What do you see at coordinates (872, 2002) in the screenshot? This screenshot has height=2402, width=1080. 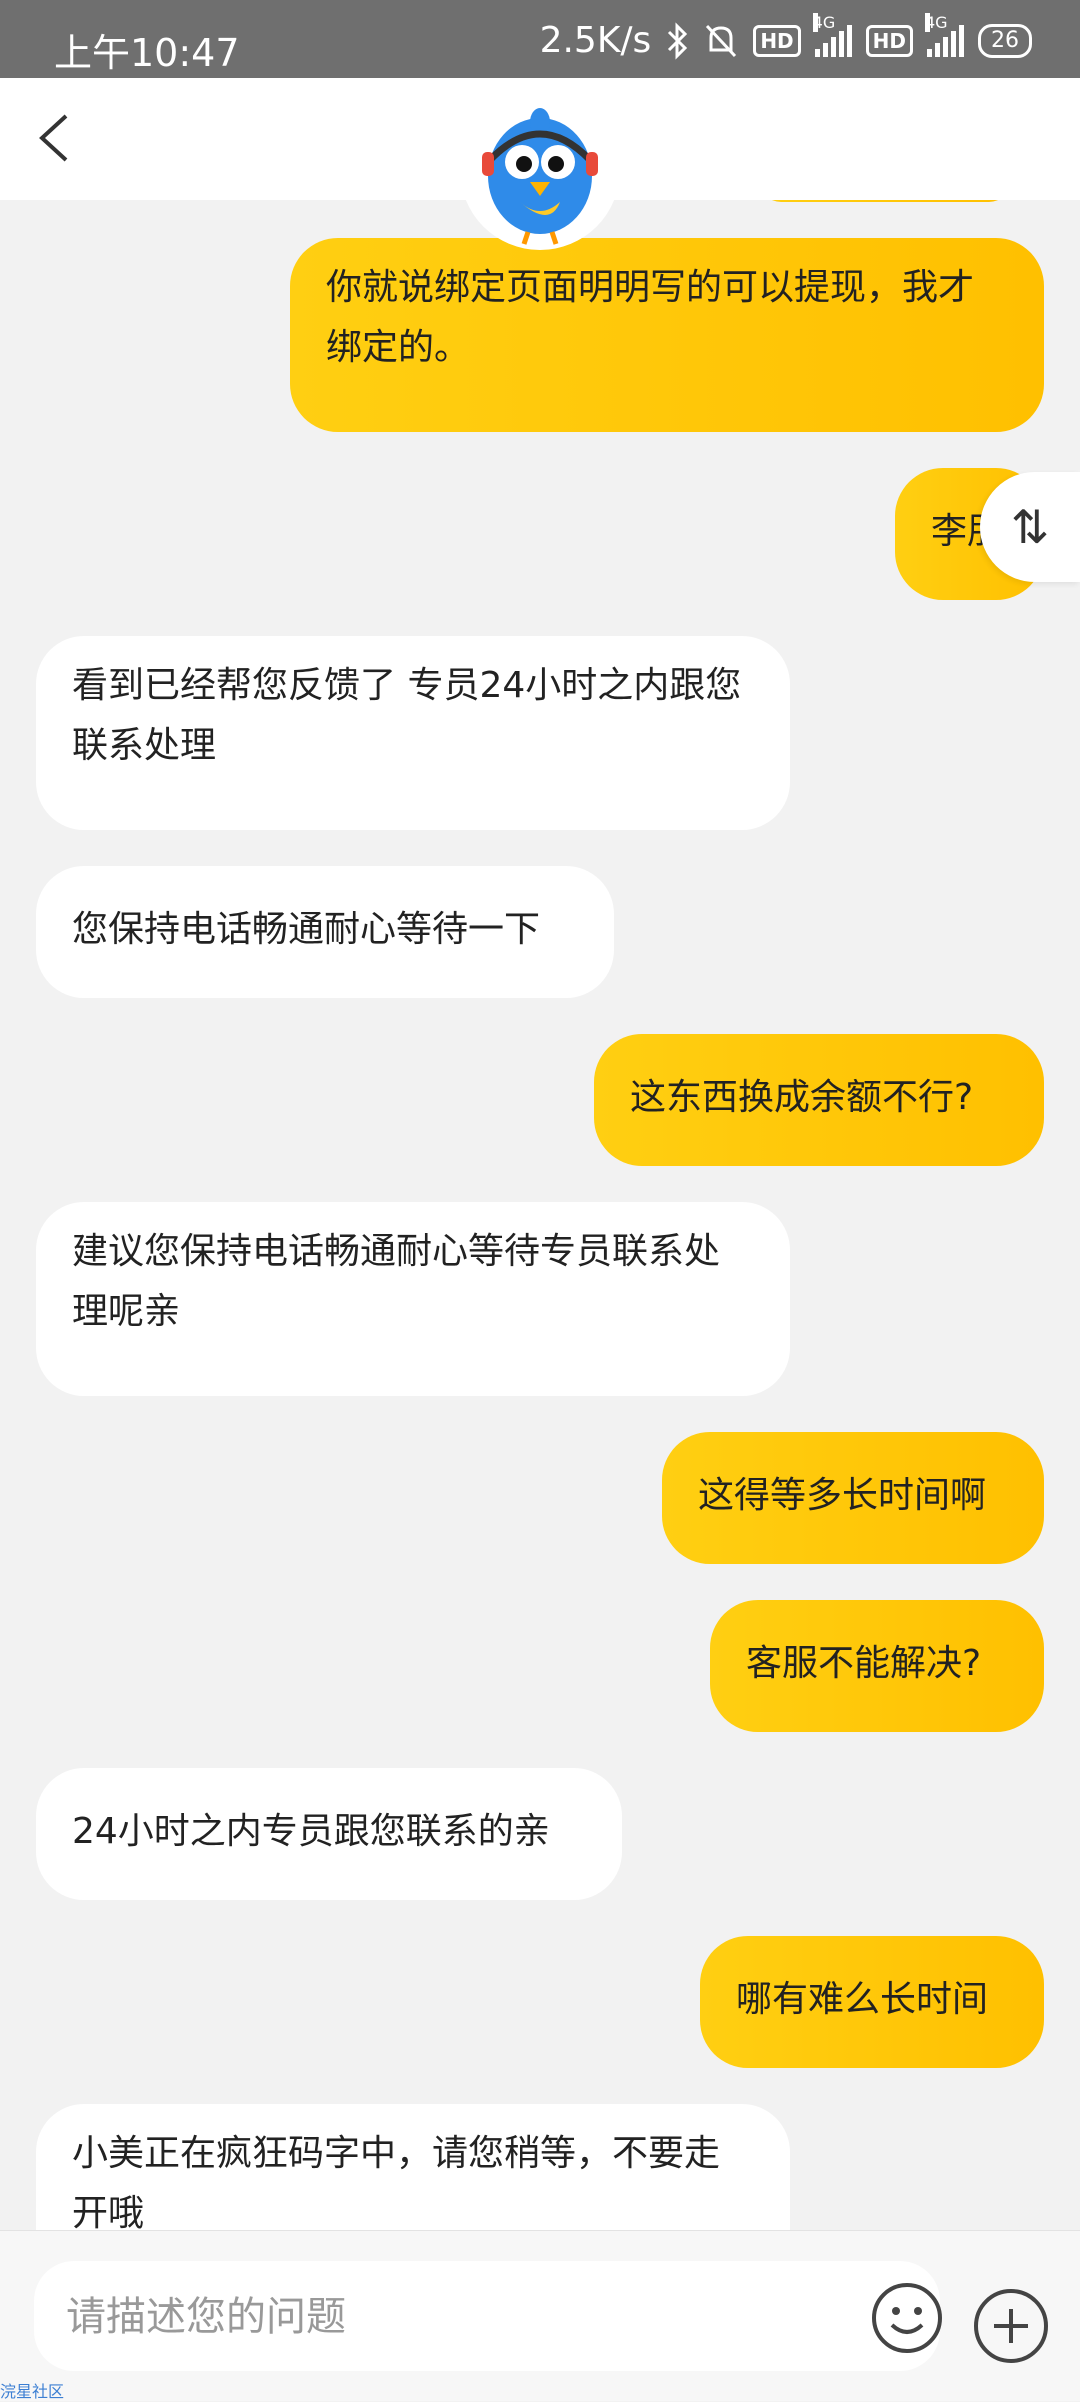 I see `chat-bubble-user: 哪有难么长时间` at bounding box center [872, 2002].